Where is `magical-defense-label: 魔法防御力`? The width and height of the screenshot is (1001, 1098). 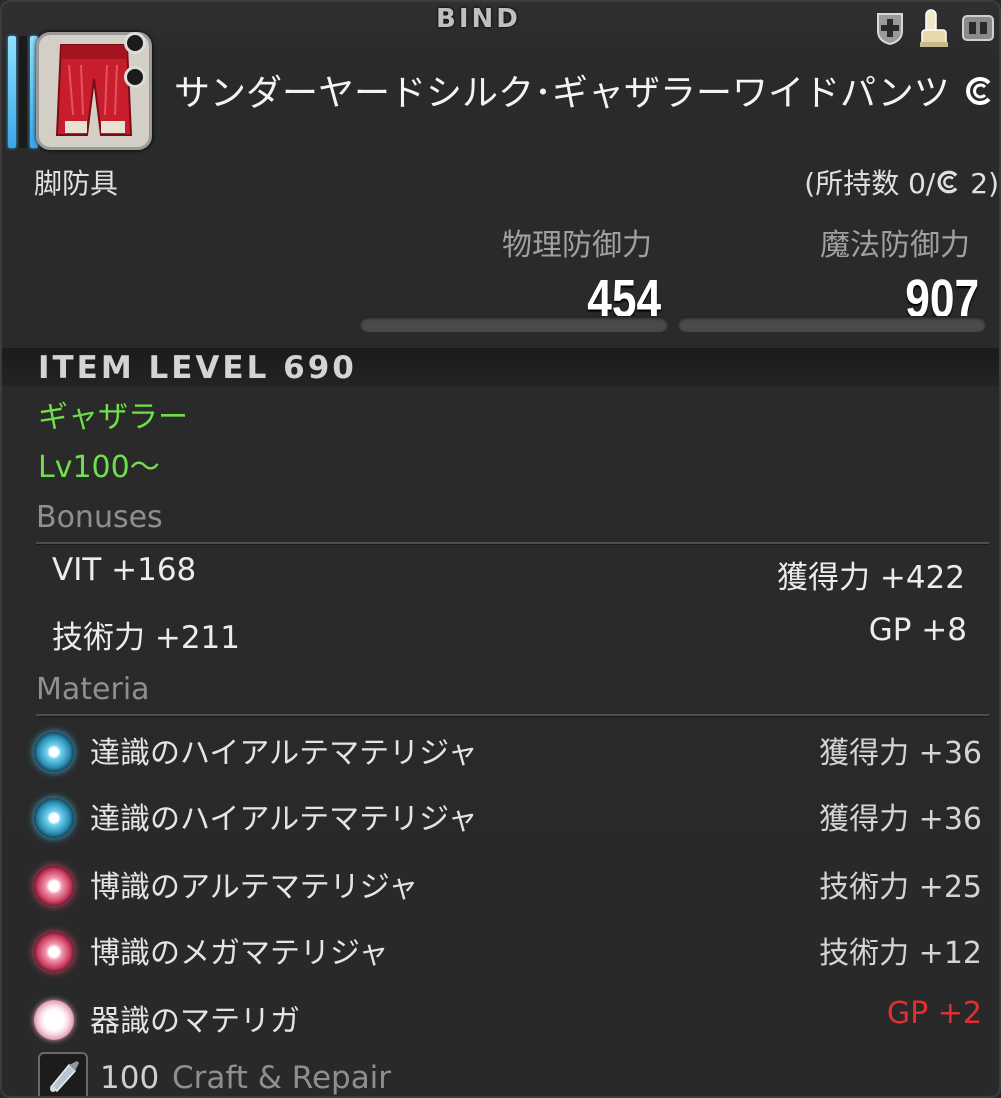 magical-defense-label: 魔法防御力 is located at coordinates (895, 245).